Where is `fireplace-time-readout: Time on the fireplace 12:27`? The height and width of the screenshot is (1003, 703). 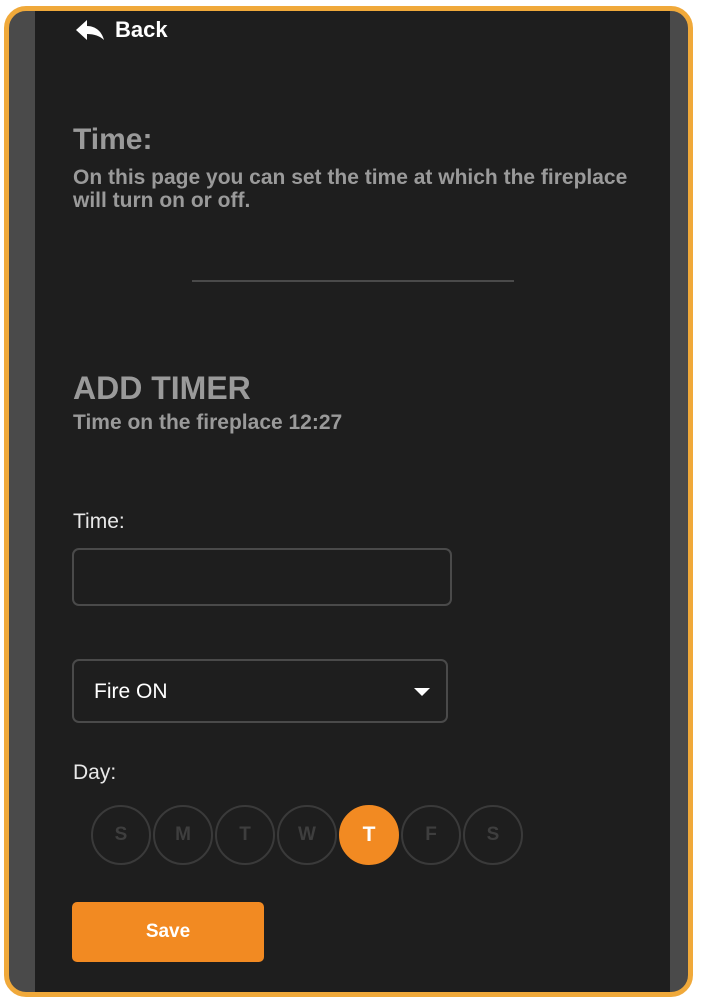
fireplace-time-readout: Time on the fireplace 12:27 is located at coordinates (208, 422).